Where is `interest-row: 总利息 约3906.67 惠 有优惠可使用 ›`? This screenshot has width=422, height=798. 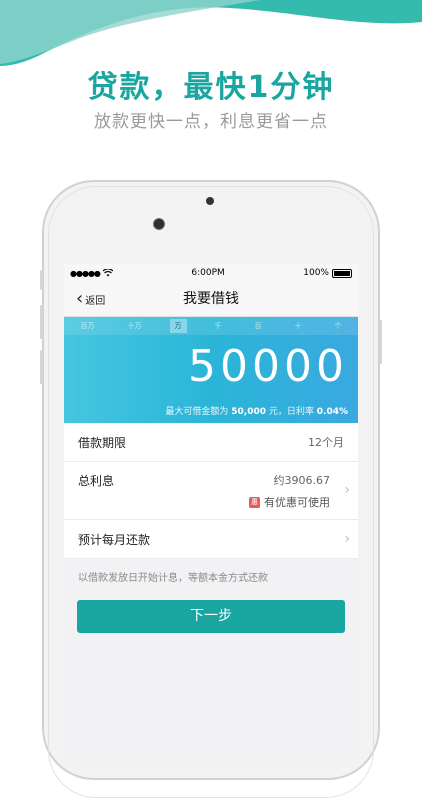 interest-row: 总利息 约3906.67 惠 有优惠可使用 › is located at coordinates (211, 491).